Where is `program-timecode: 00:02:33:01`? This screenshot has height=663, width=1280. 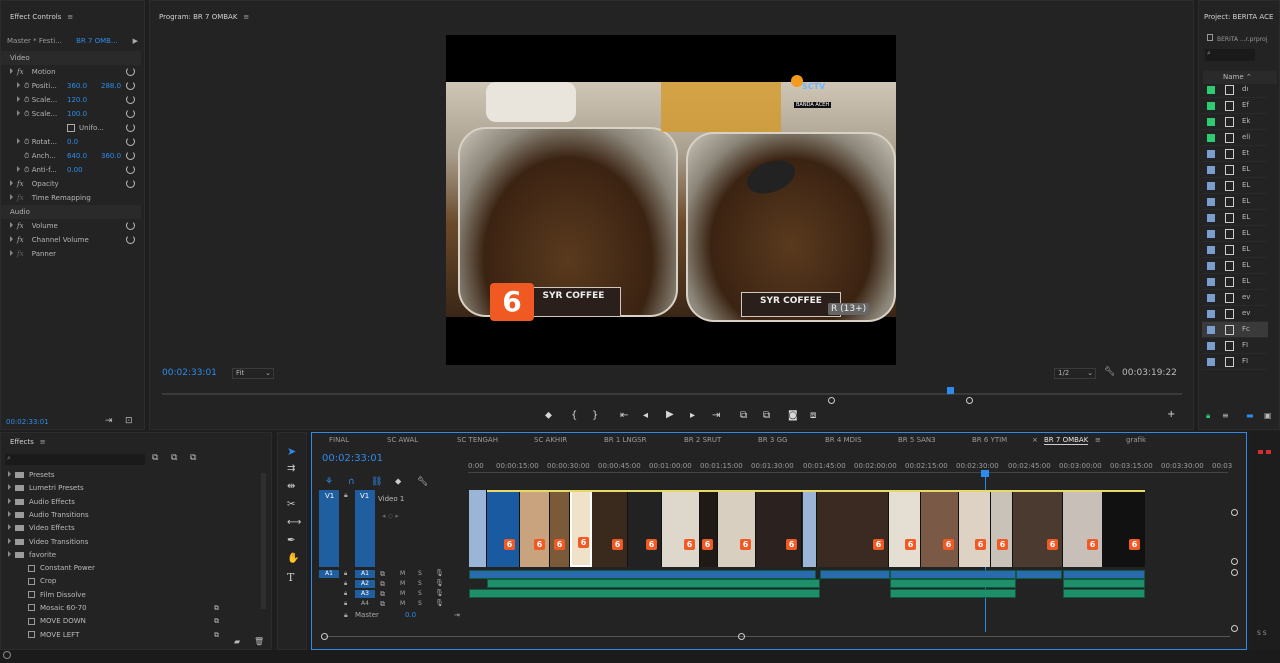 program-timecode: 00:02:33:01 is located at coordinates (189, 373).